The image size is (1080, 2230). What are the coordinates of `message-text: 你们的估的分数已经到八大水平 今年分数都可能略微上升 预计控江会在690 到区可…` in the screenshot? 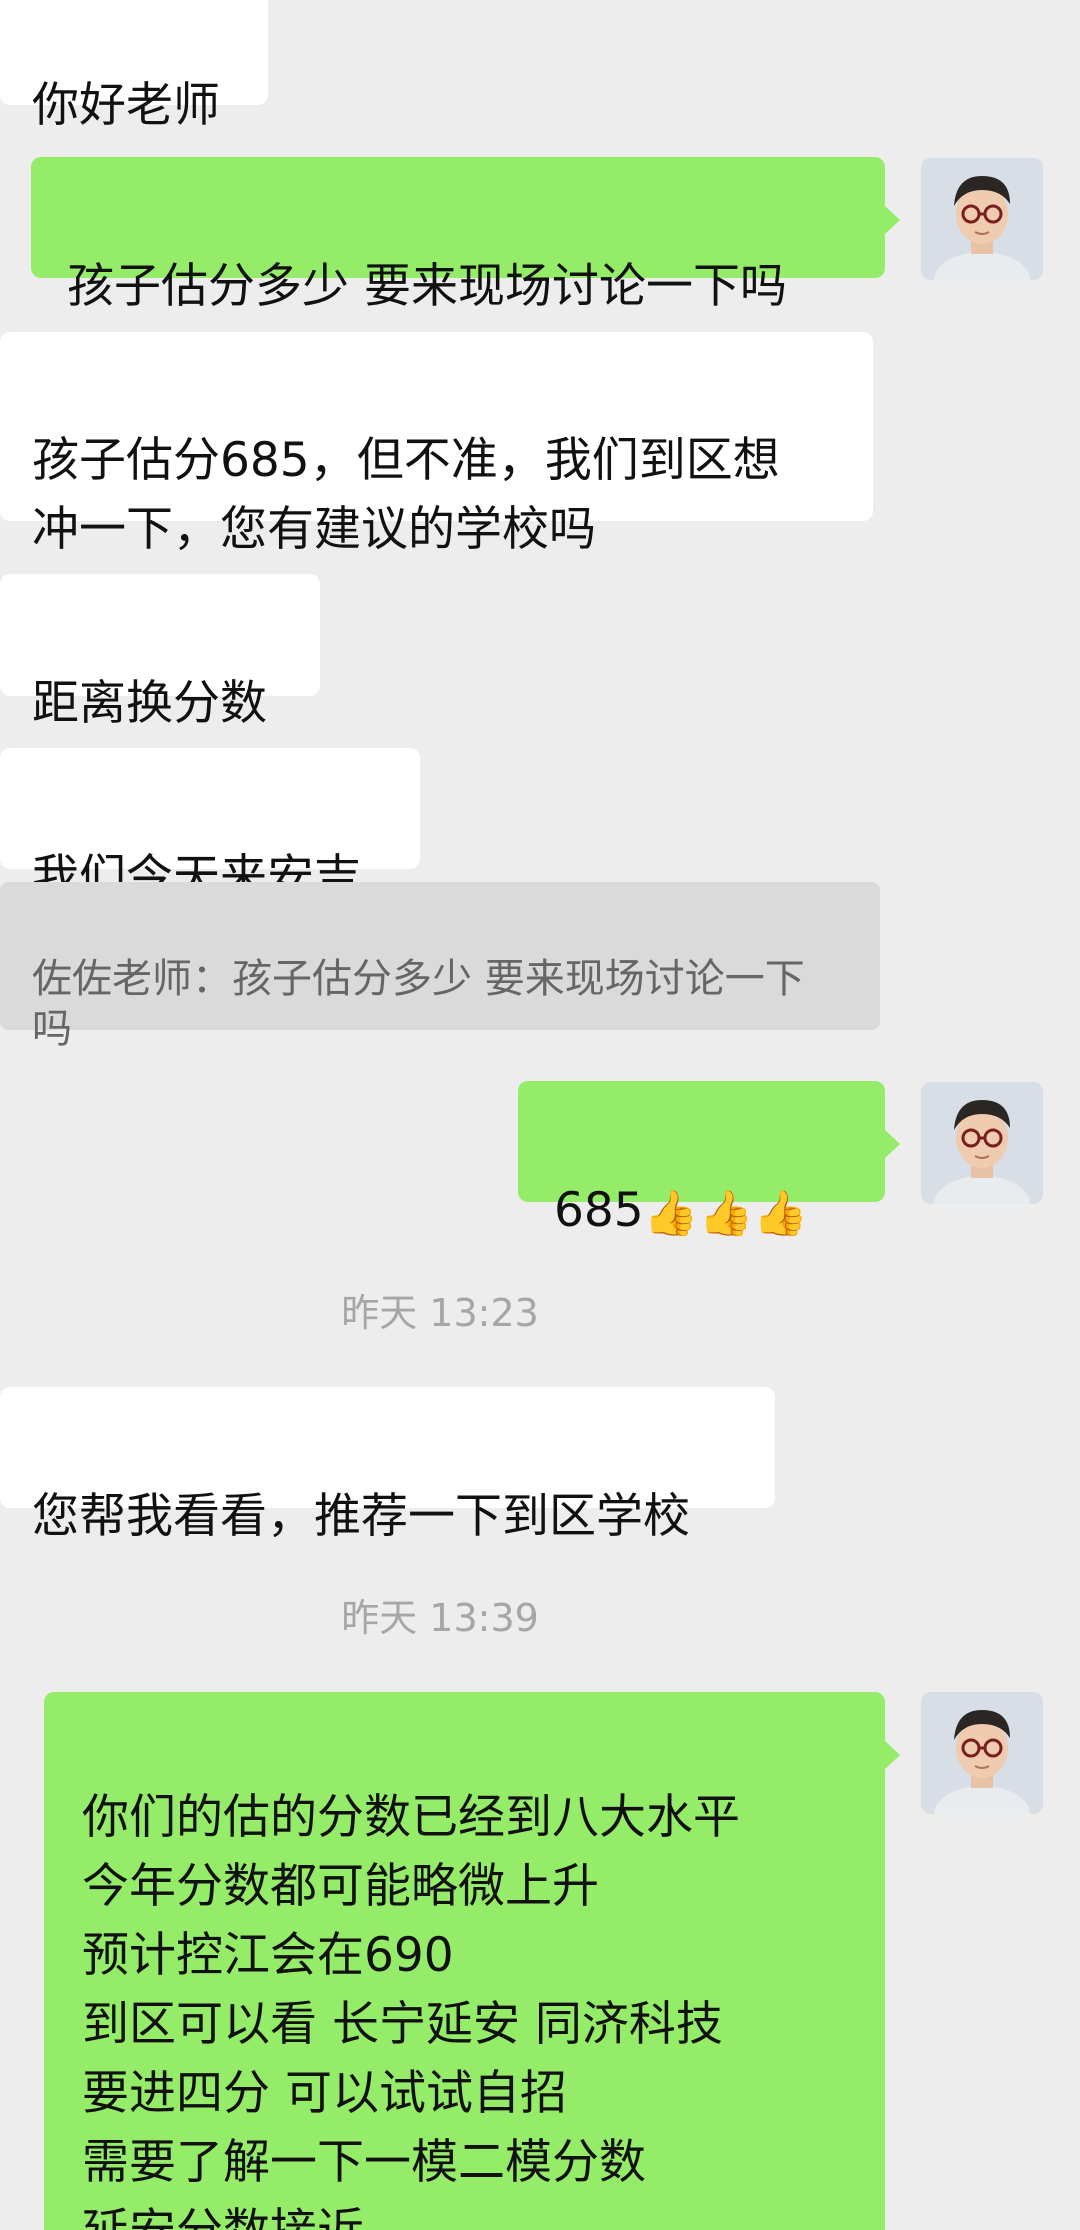 It's located at (411, 2010).